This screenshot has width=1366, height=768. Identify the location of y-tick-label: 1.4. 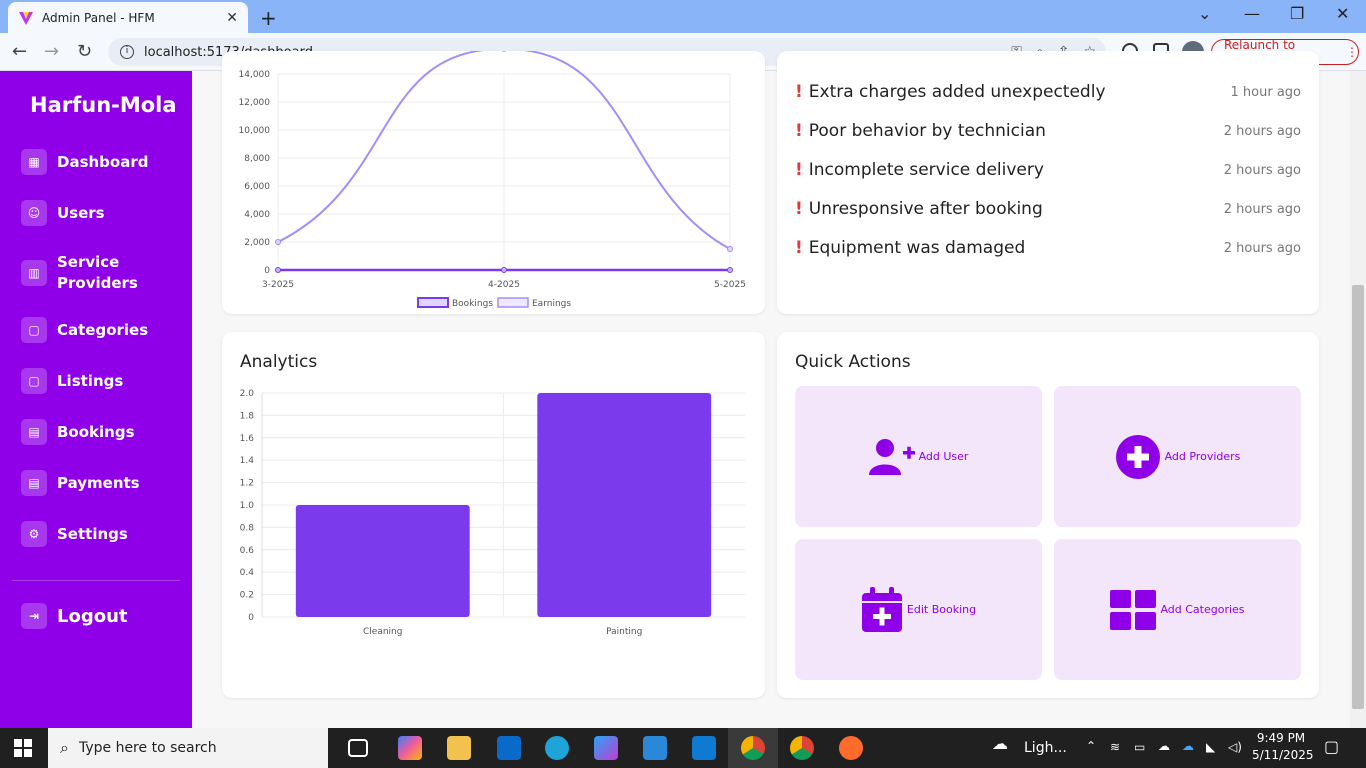
(247, 461).